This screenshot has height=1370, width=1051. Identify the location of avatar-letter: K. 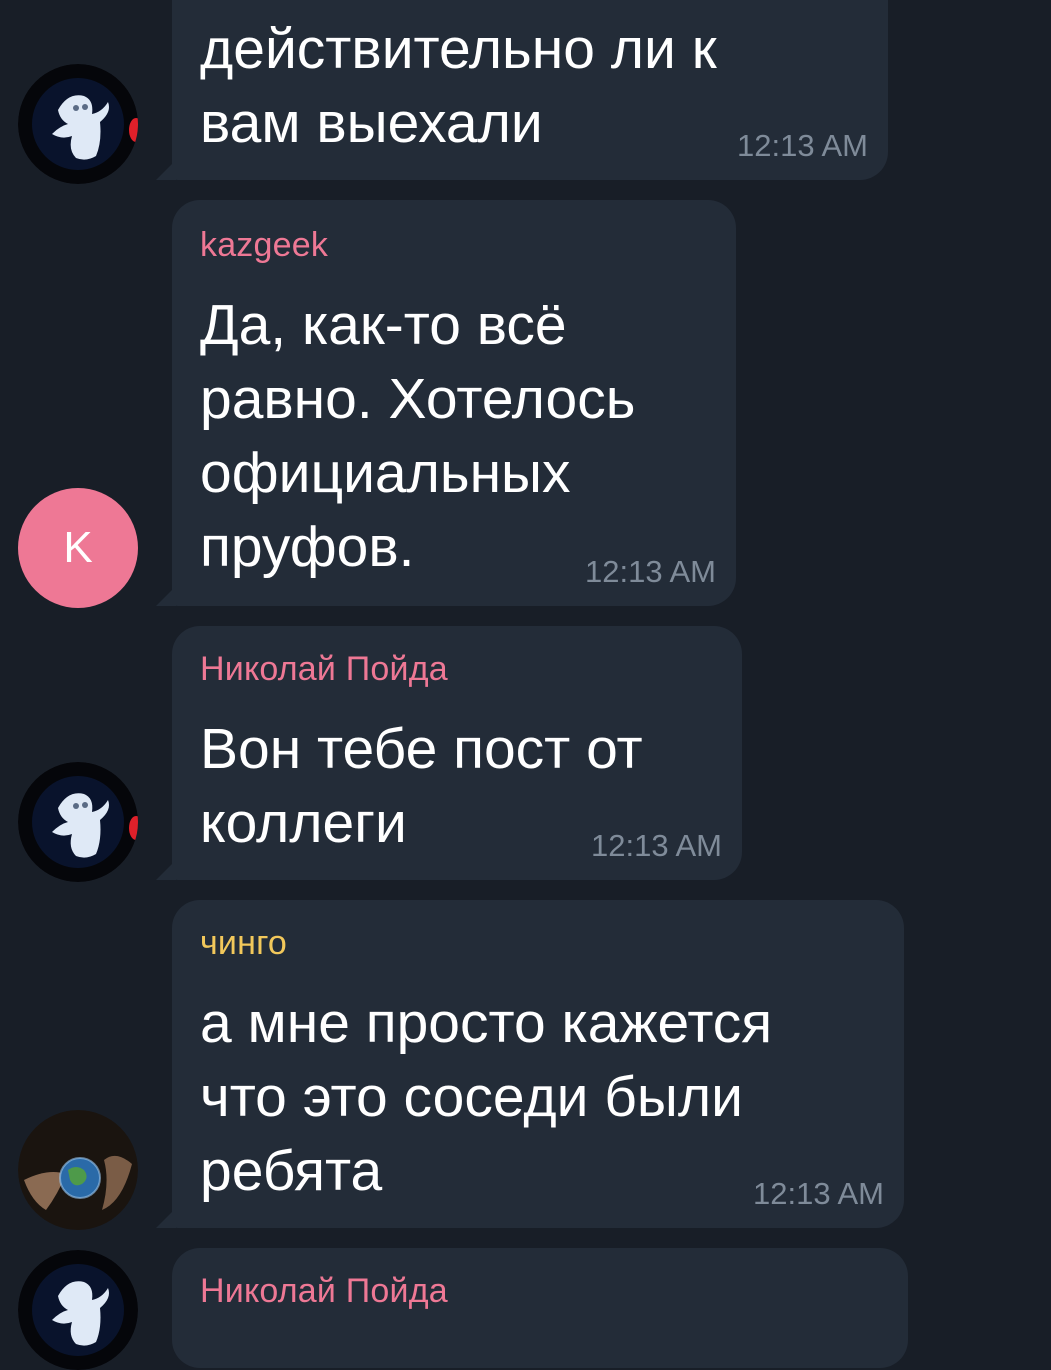
(78, 548).